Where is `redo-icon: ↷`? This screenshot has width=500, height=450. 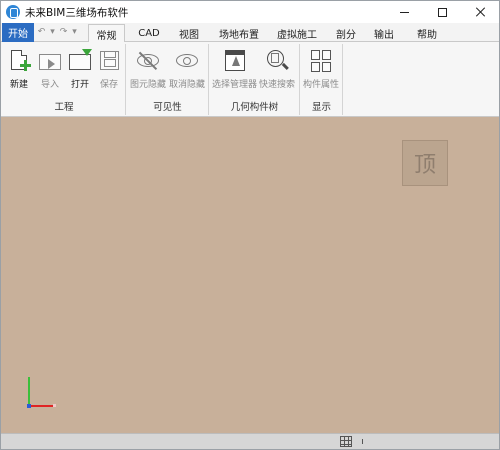 redo-icon: ↷ is located at coordinates (63, 32).